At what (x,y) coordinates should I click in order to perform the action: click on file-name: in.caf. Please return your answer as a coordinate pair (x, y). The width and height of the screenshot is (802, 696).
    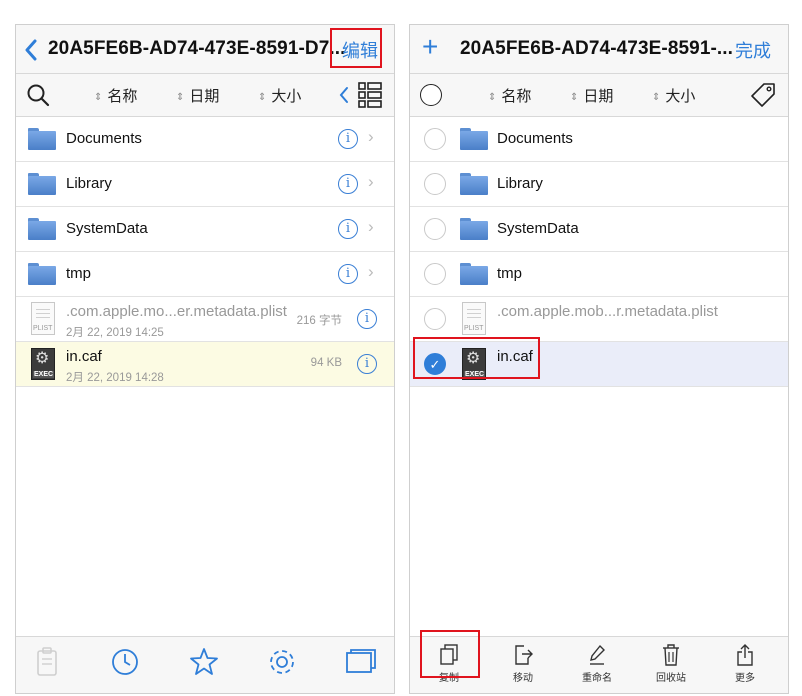
    Looking at the image, I should click on (84, 356).